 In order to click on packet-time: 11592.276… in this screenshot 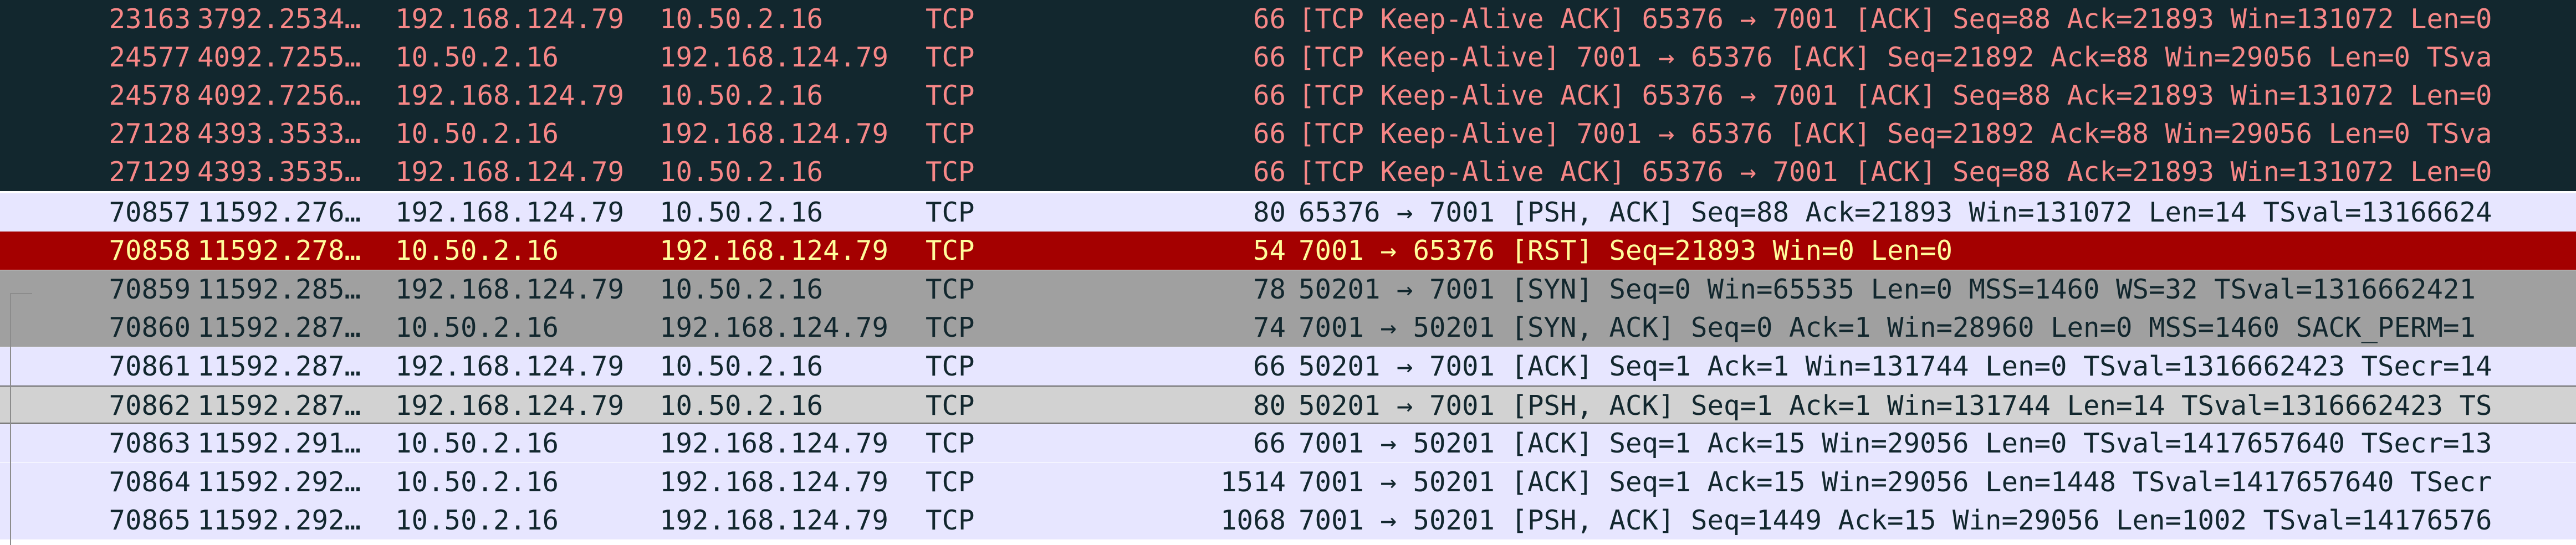, I will do `click(279, 212)`.